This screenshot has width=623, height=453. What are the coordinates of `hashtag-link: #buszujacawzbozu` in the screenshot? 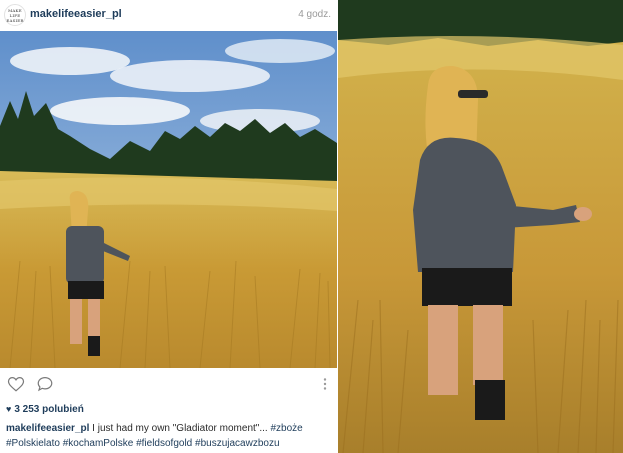 It's located at (237, 443).